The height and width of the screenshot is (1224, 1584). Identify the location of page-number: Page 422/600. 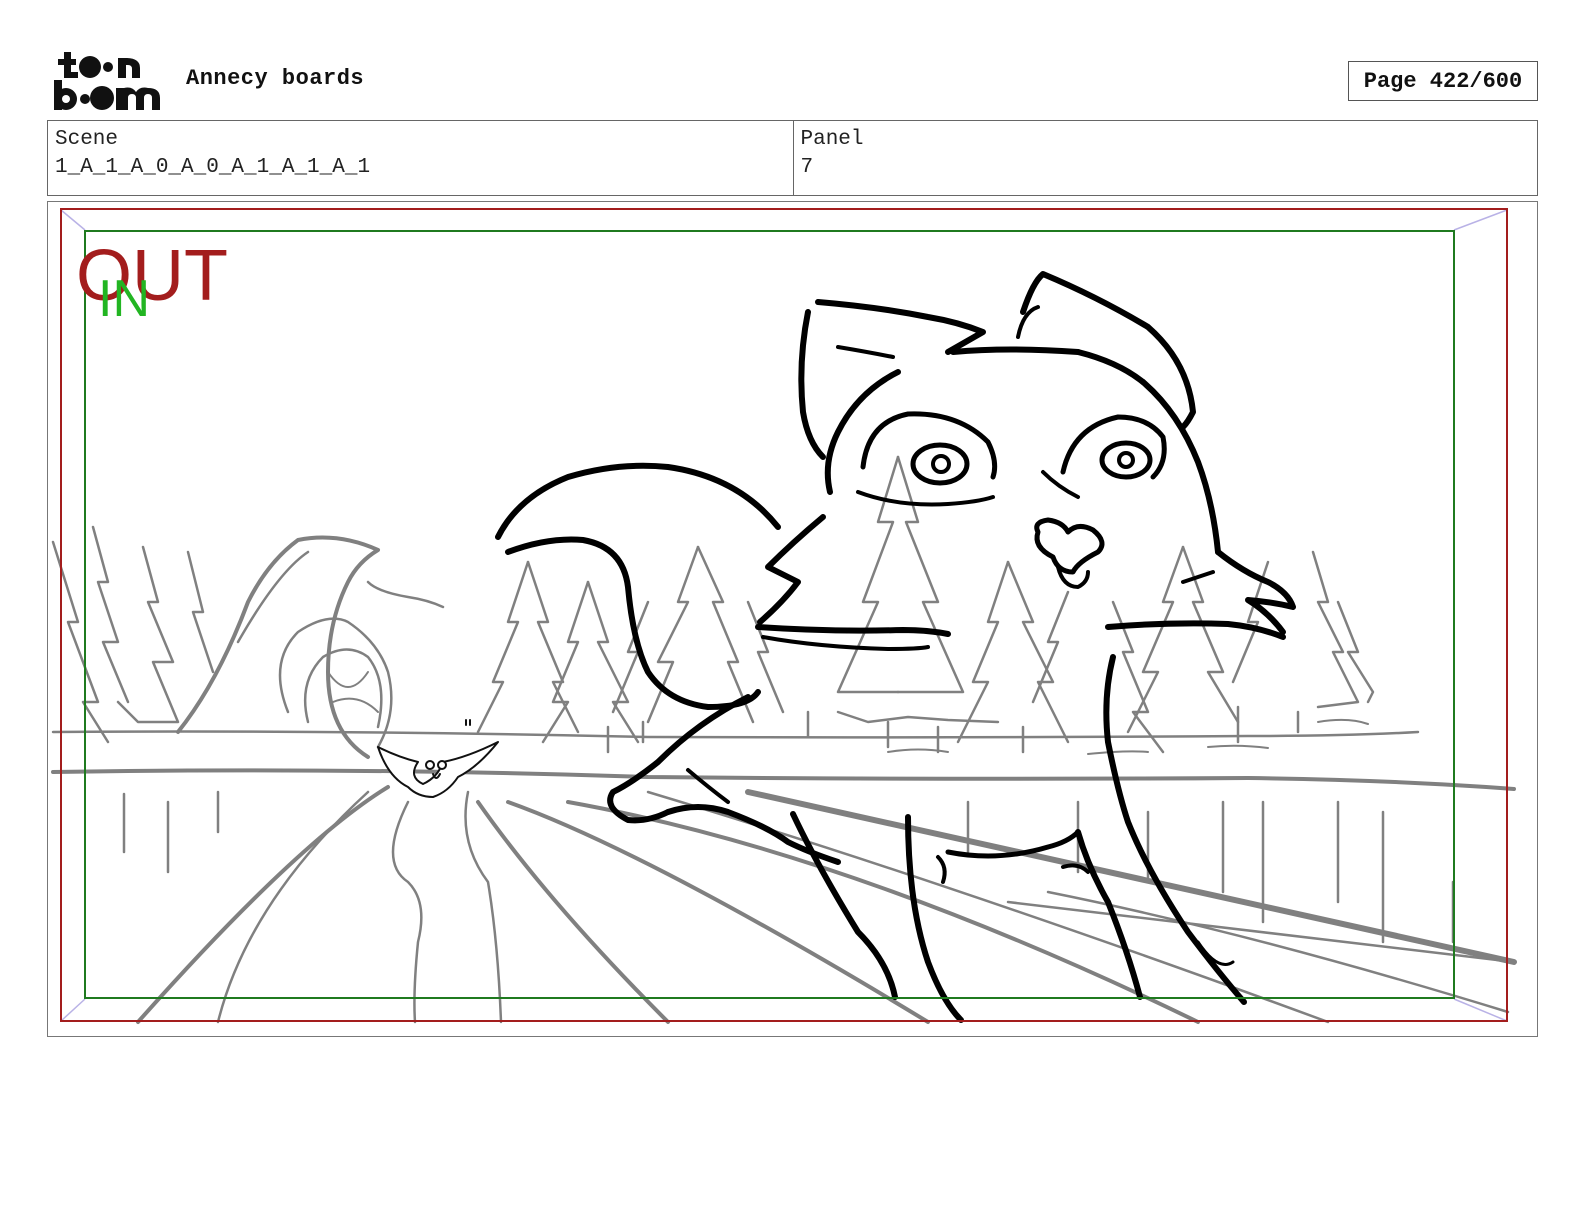
(1443, 81).